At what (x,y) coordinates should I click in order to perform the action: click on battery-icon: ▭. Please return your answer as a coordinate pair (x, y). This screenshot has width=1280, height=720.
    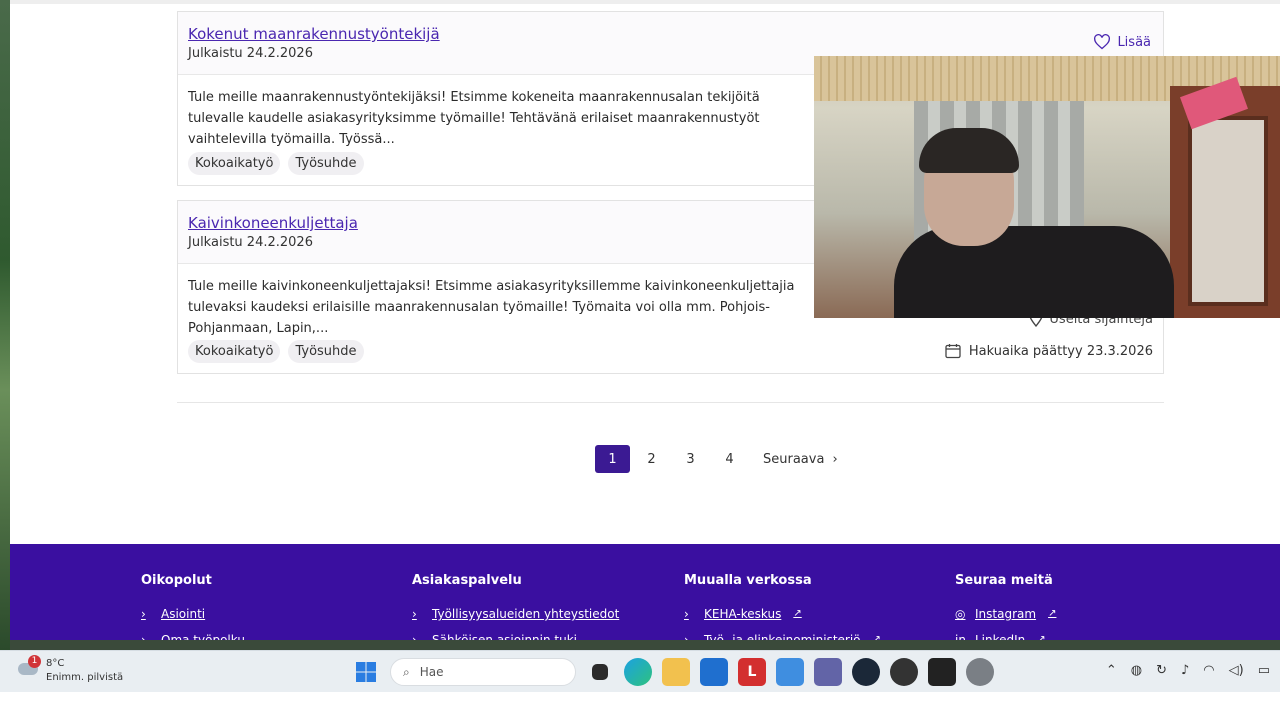
    Looking at the image, I should click on (1264, 670).